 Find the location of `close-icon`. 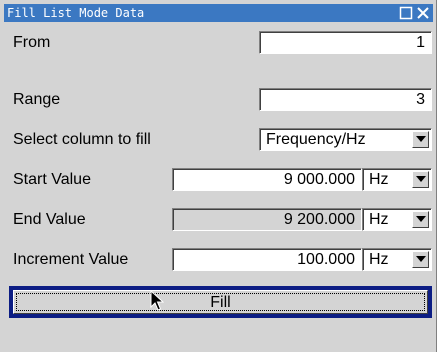

close-icon is located at coordinates (423, 13).